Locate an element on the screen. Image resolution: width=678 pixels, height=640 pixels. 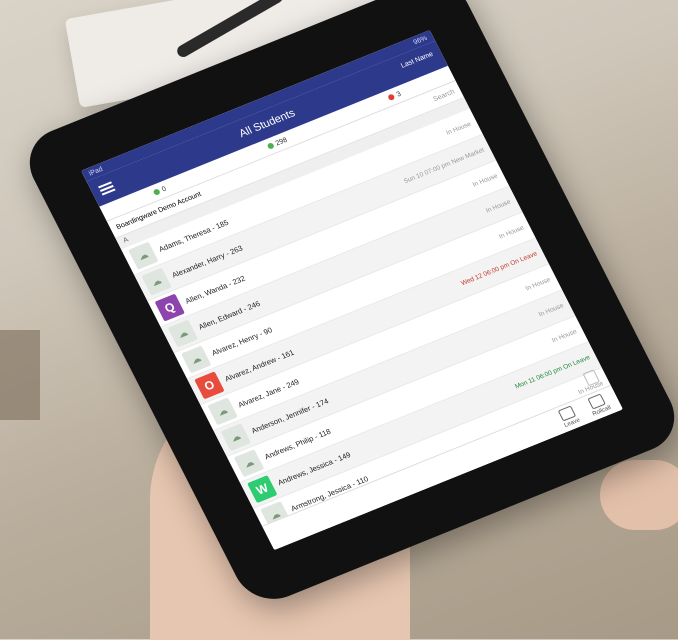
avatar: O is located at coordinates (209, 385).